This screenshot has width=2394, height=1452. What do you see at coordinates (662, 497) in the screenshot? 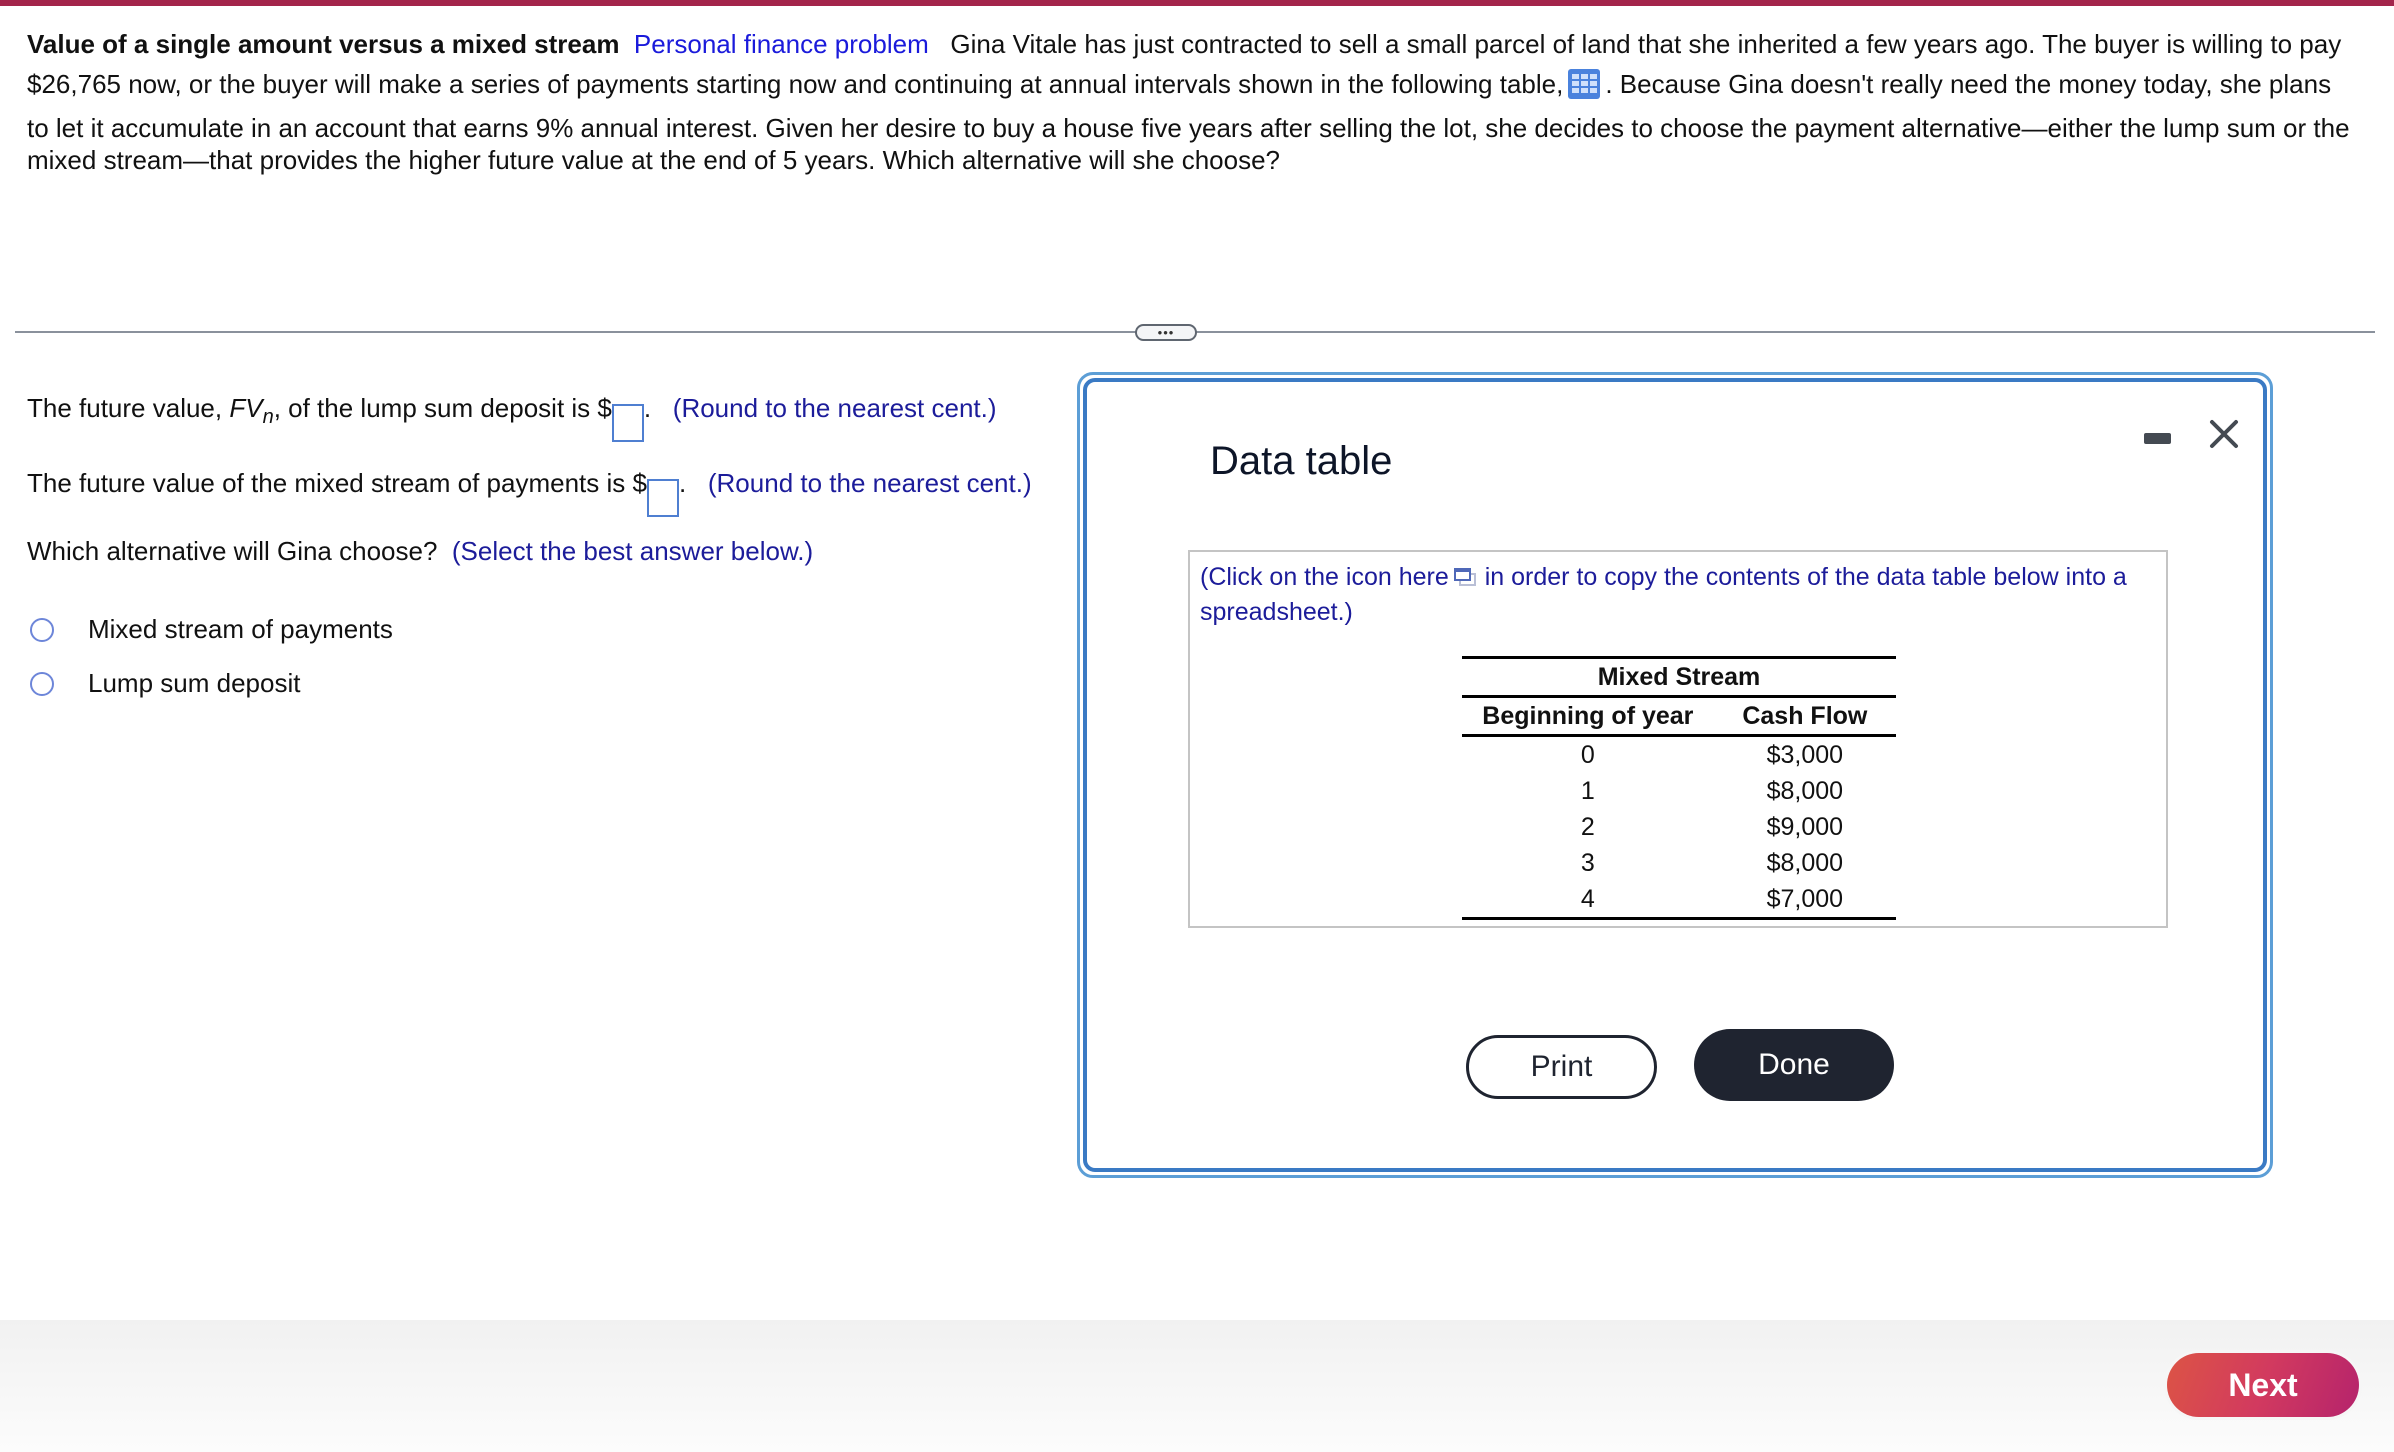
I see `mixed-stream-fv-input` at bounding box center [662, 497].